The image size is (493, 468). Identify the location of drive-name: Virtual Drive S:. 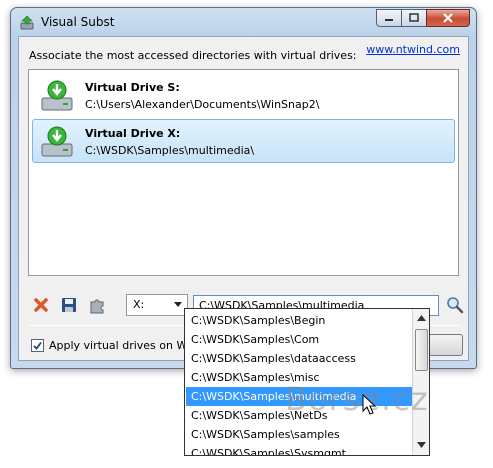
(132, 87).